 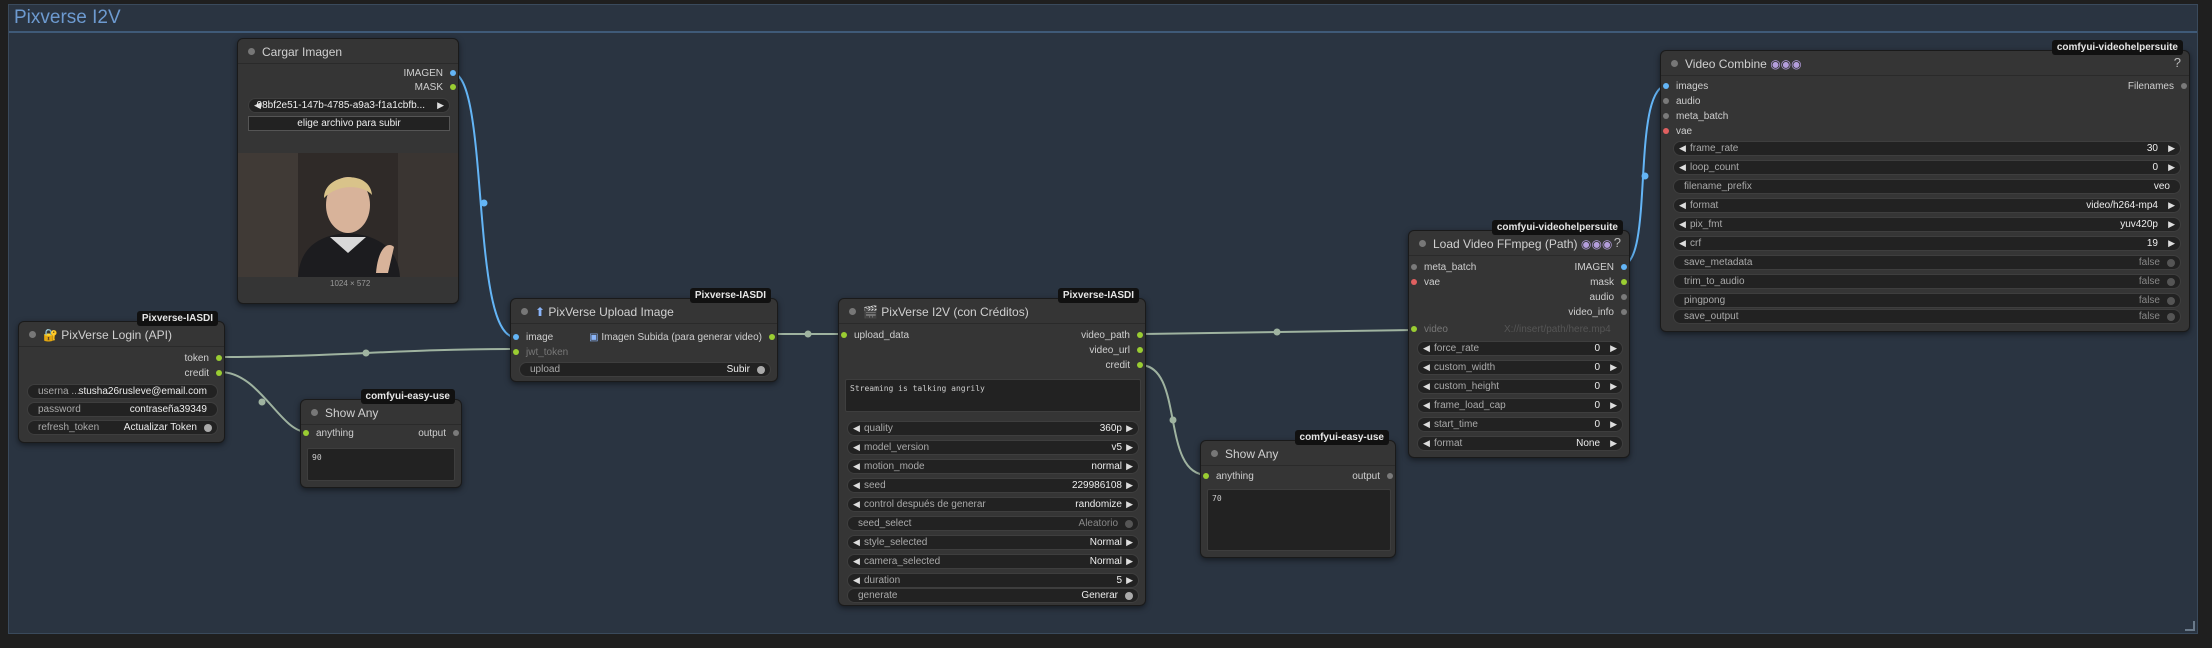 What do you see at coordinates (539, 352) in the screenshot?
I see `input-jwt-token: jwt_token` at bounding box center [539, 352].